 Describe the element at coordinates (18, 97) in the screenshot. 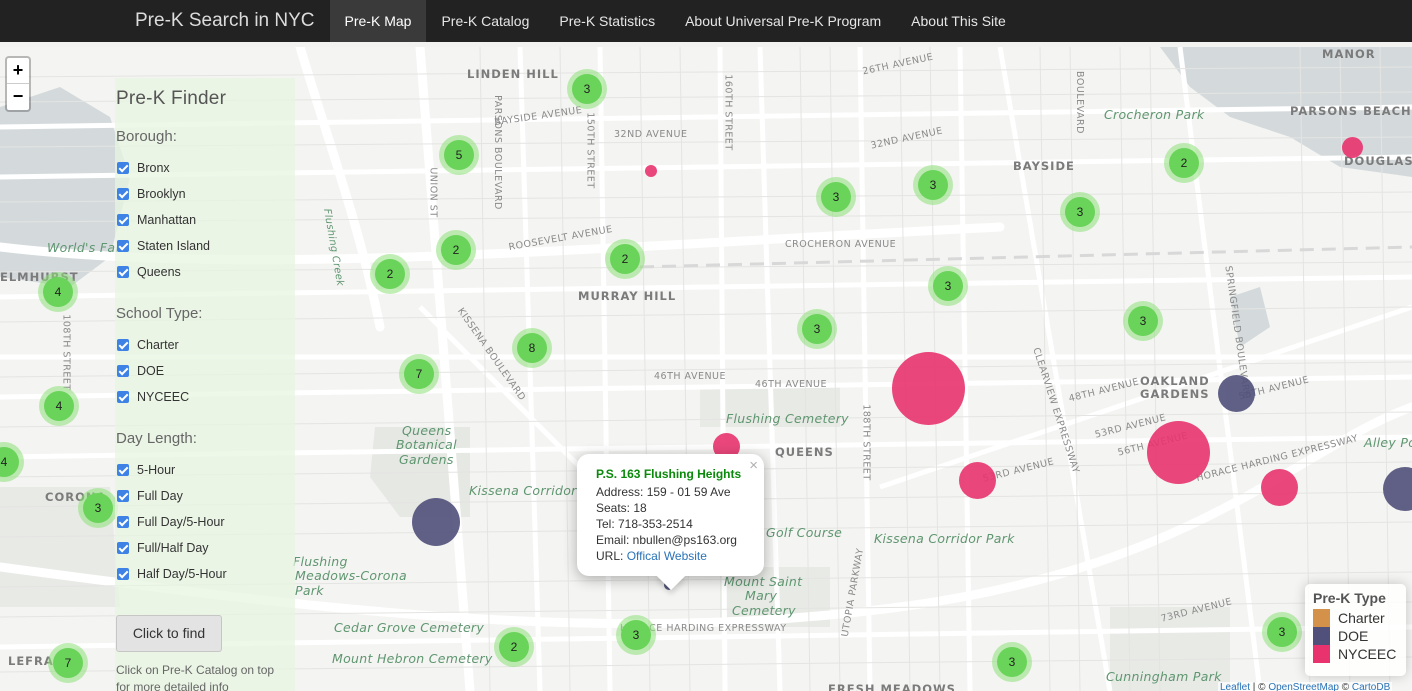

I see `zoom-out-button: −` at that location.